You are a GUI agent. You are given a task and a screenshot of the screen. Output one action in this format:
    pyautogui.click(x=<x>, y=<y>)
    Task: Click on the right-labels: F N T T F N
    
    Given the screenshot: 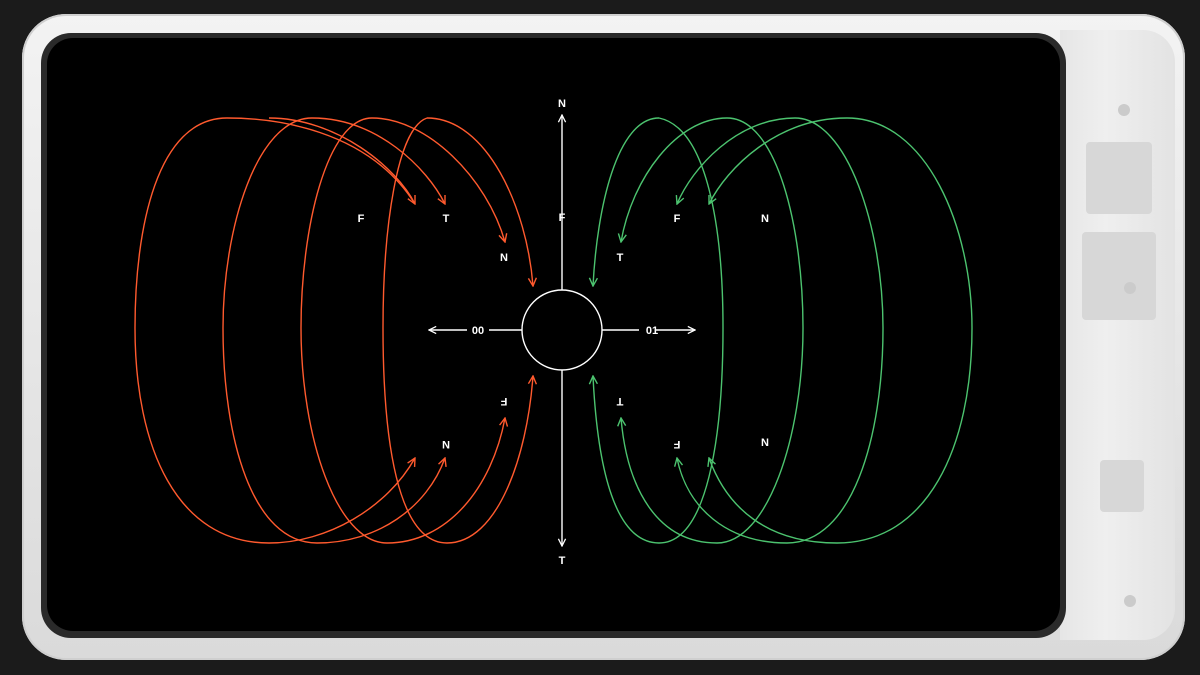 What is the action you would take?
    pyautogui.click(x=692, y=331)
    